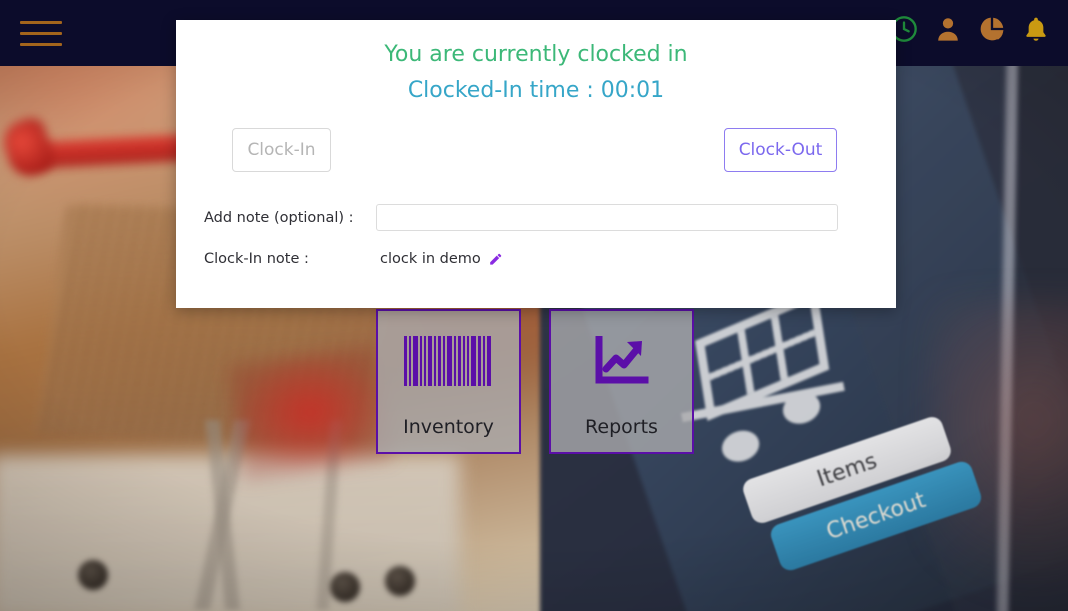 The width and height of the screenshot is (1068, 611). Describe the element at coordinates (281, 150) in the screenshot. I see `clock-in-button: Clock-In` at that location.